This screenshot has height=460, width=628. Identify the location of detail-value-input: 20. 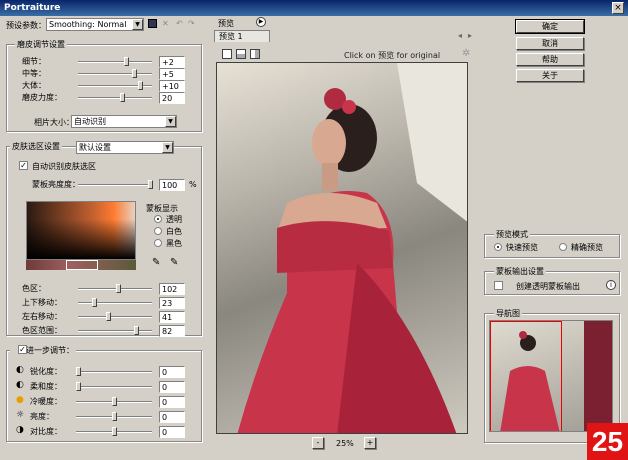
(172, 98).